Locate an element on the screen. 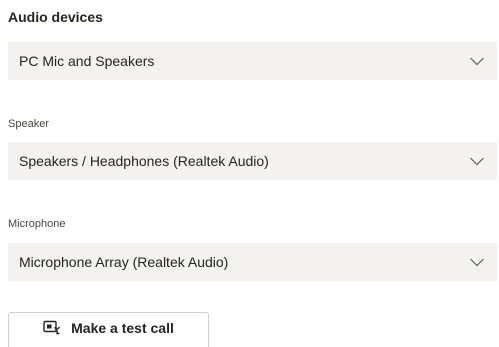 This screenshot has height=347, width=499. microphone-selected-value: Microphone Array (Realtek Audio) is located at coordinates (124, 262).